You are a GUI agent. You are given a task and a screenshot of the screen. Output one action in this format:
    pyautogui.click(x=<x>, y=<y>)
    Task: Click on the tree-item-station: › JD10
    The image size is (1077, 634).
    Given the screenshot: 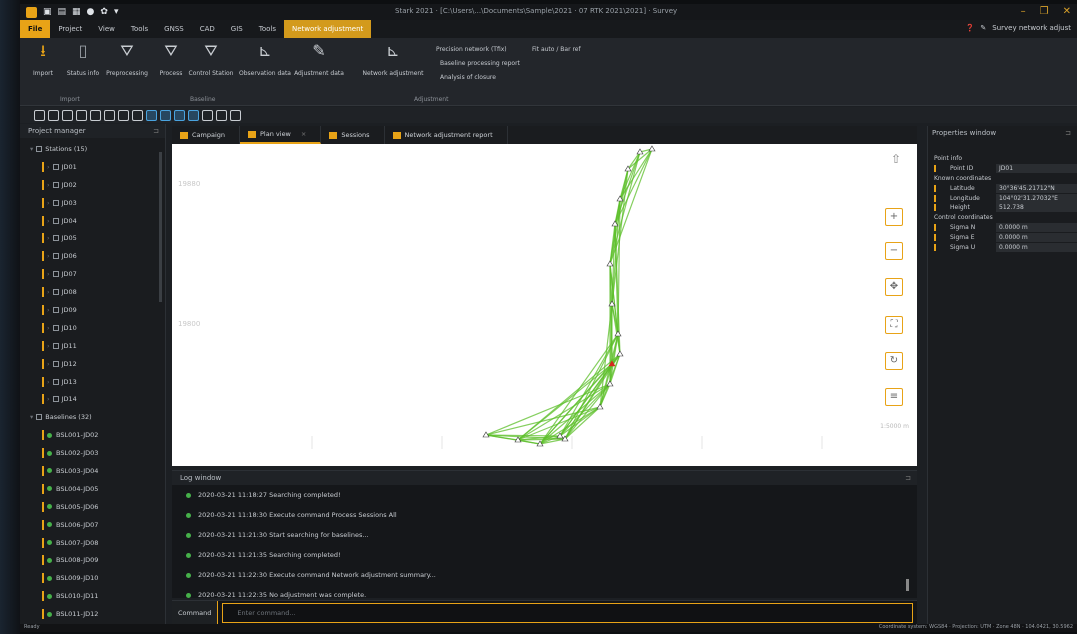 What is the action you would take?
    pyautogui.click(x=92, y=328)
    